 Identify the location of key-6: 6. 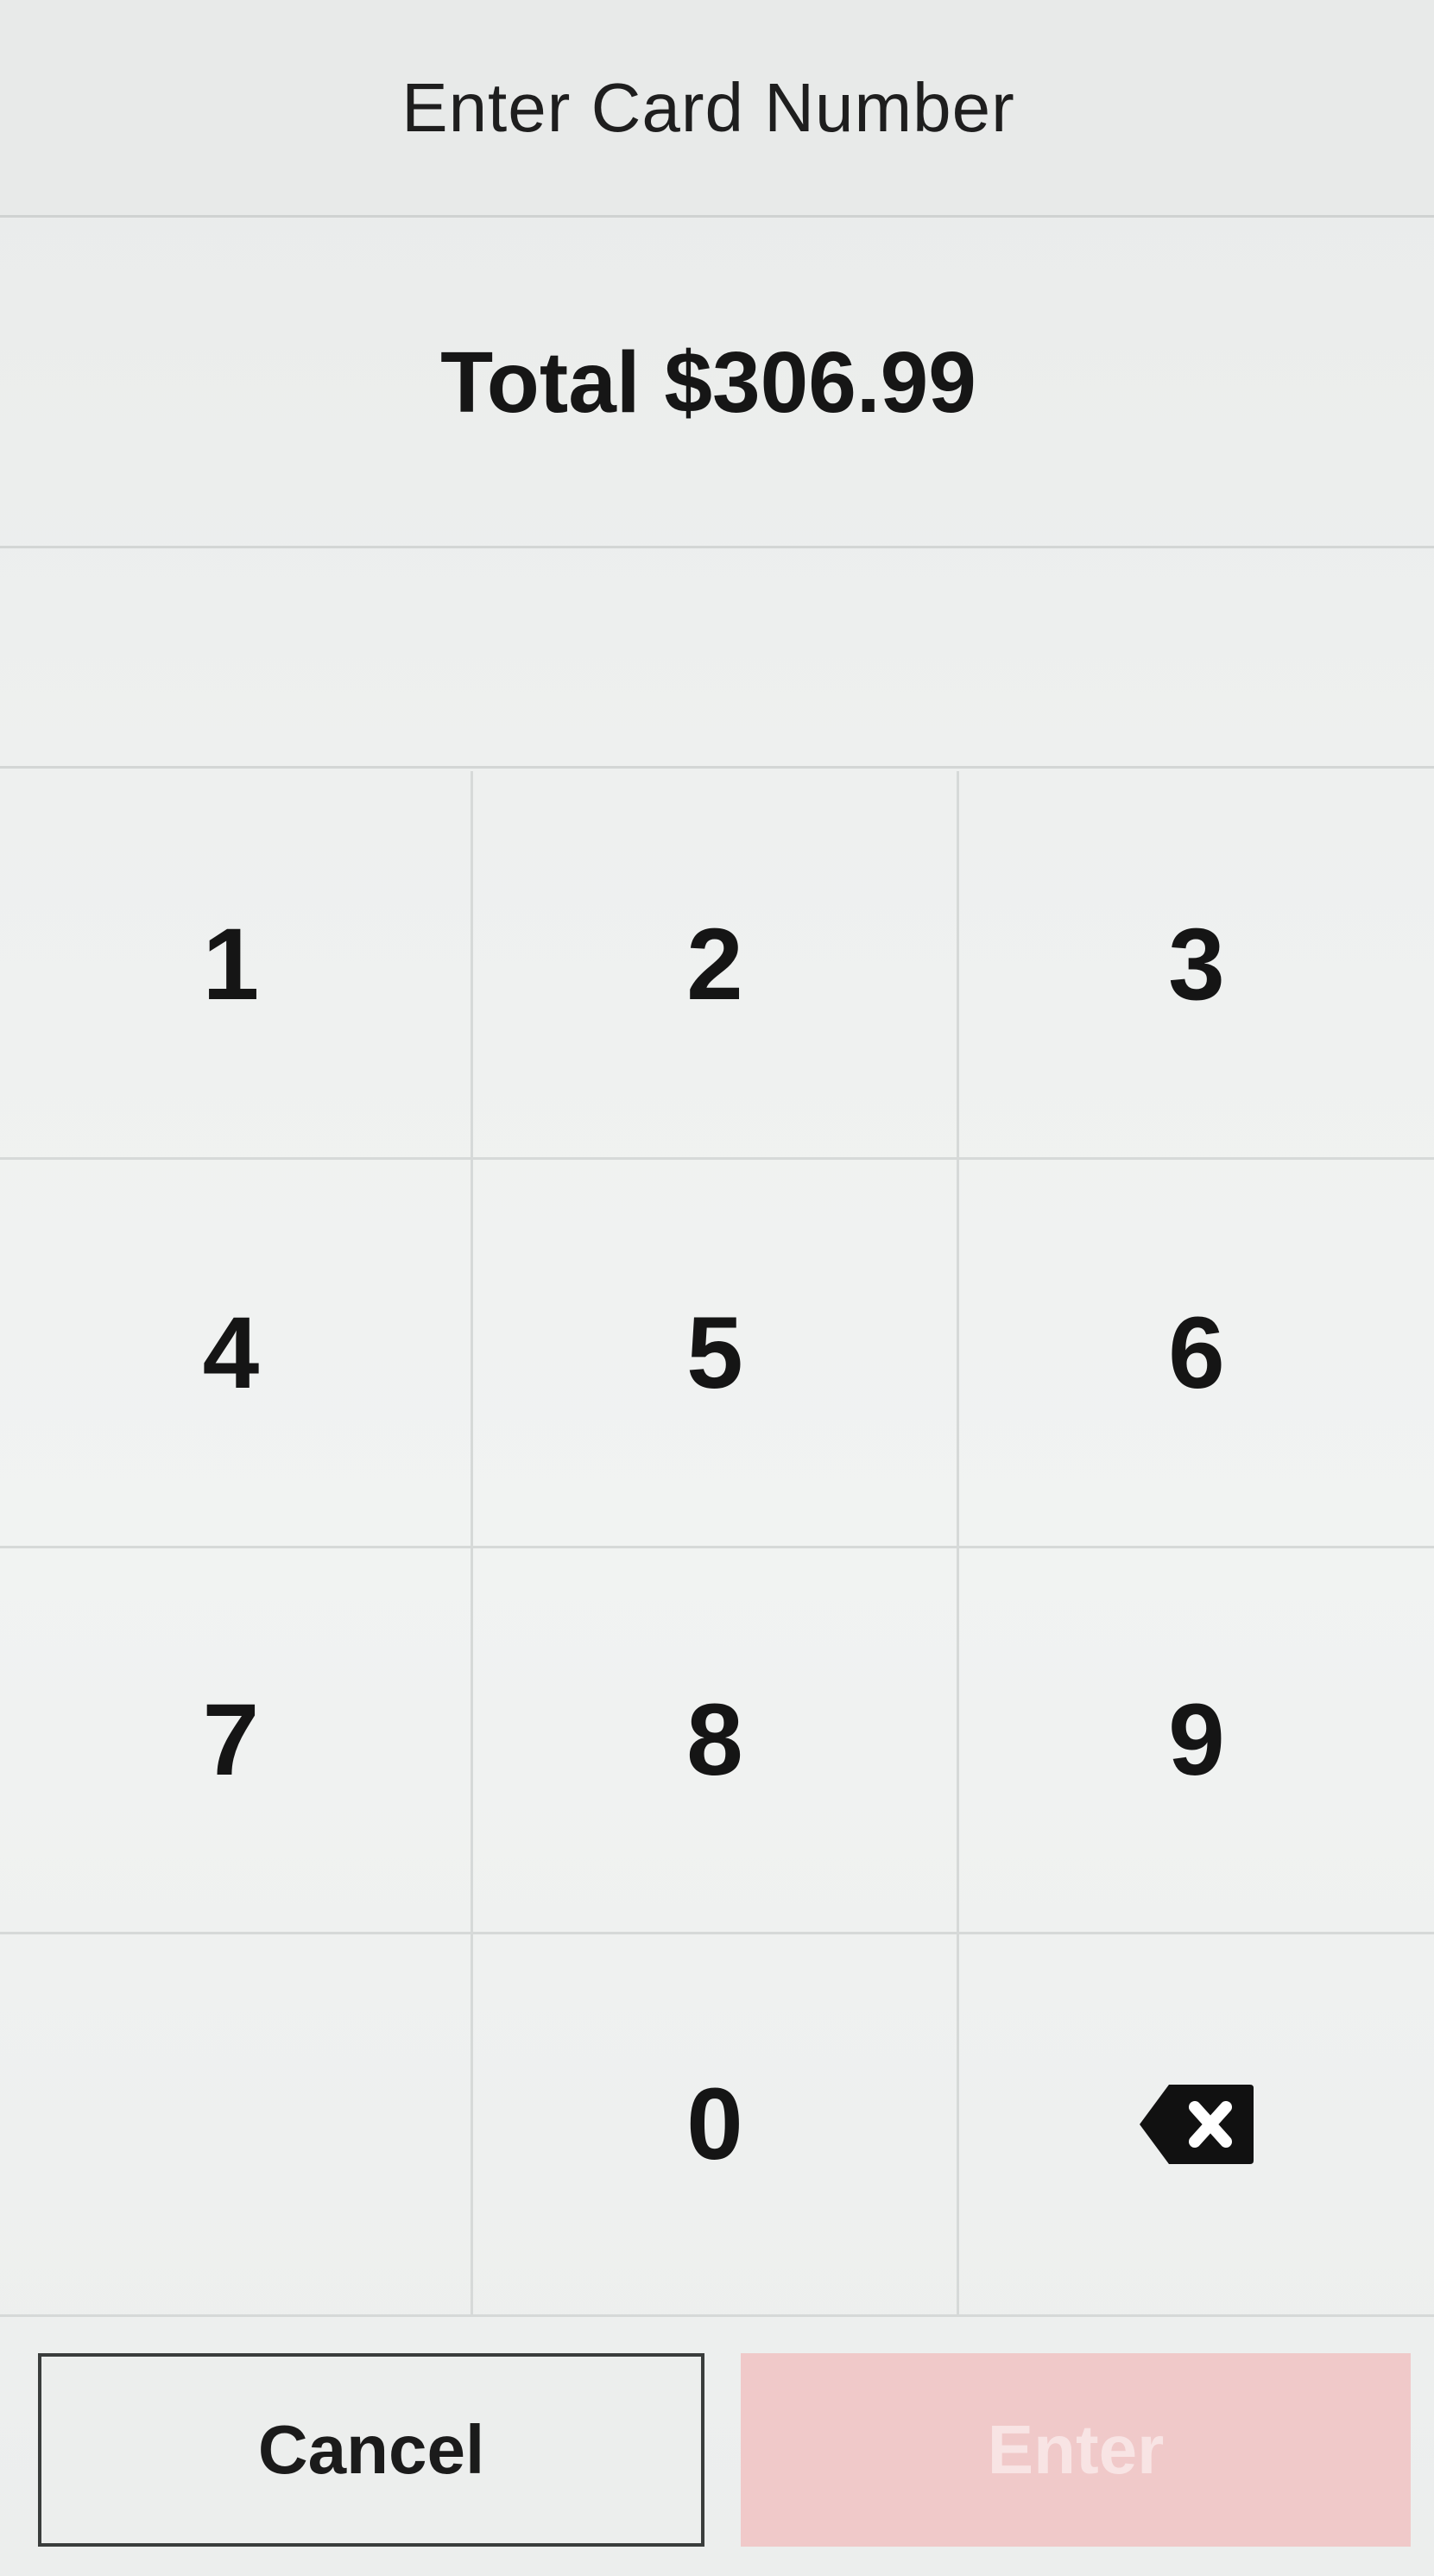
(1196, 1354).